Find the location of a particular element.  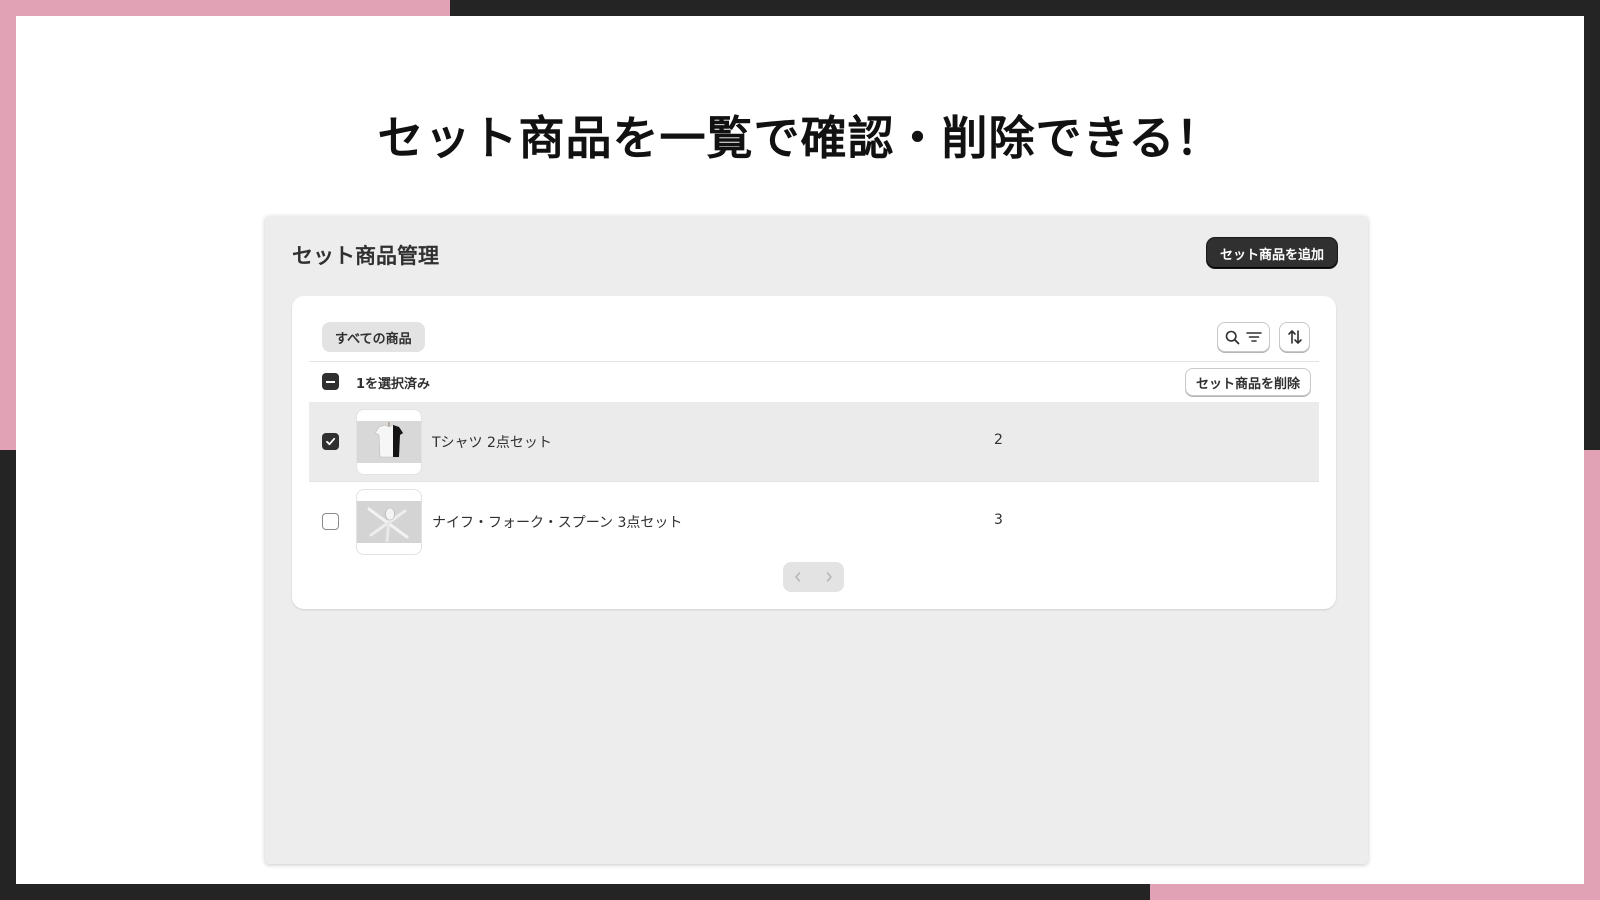

sort-button is located at coordinates (1294, 337).